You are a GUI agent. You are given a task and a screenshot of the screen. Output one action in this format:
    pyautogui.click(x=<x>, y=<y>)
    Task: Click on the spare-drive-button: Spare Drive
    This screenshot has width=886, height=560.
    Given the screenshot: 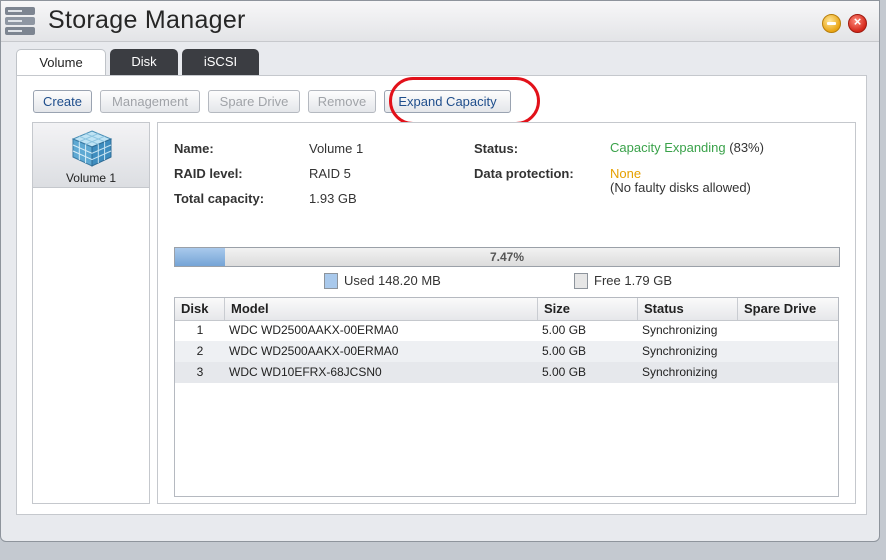 What is the action you would take?
    pyautogui.click(x=254, y=101)
    